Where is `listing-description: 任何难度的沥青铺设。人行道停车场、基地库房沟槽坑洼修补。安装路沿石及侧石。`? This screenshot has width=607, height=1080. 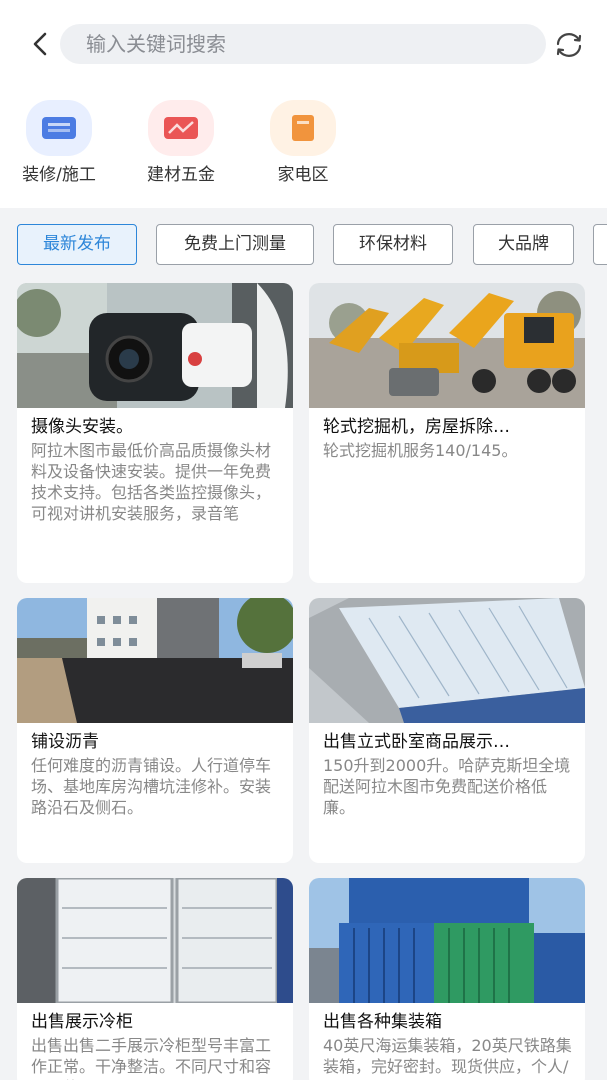
listing-description: 任何难度的沥青铺设。人行道停车场、基地库房沟槽坑洼修补。安装路沿石及侧石。 is located at coordinates (151, 786).